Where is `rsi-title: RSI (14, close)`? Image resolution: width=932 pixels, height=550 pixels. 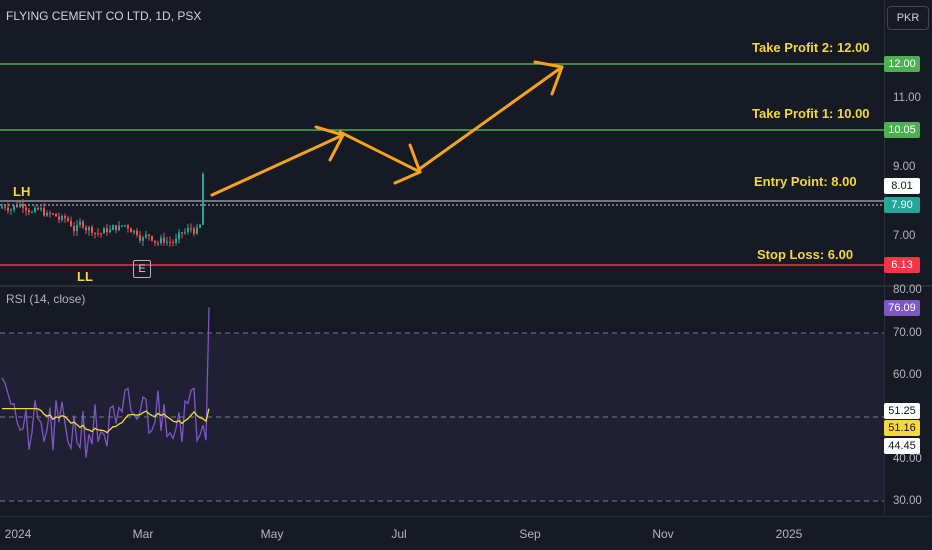
rsi-title: RSI (14, close) is located at coordinates (45, 299).